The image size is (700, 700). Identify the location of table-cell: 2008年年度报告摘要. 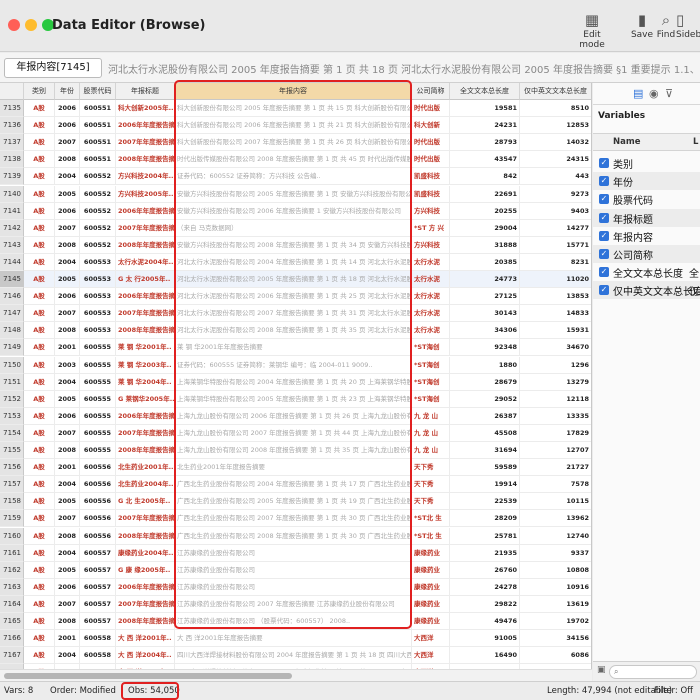
(145, 160).